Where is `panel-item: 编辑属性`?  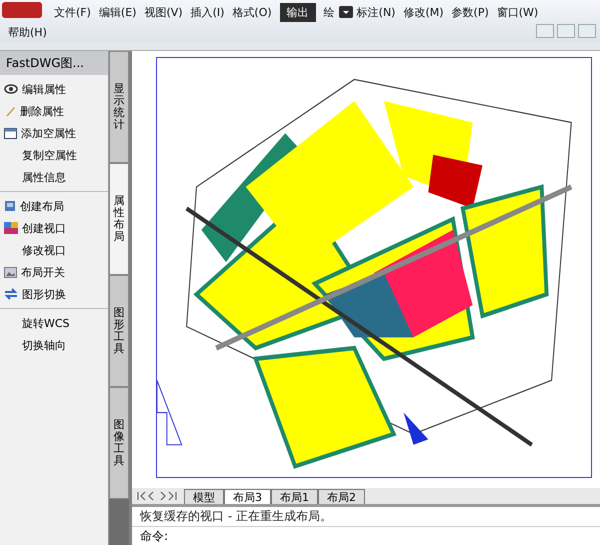
panel-item: 编辑属性 is located at coordinates (54, 89).